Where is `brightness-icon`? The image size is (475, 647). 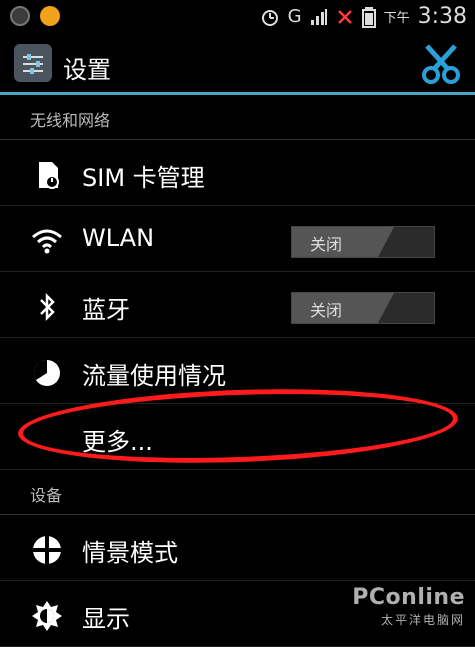
brightness-icon is located at coordinates (47, 616).